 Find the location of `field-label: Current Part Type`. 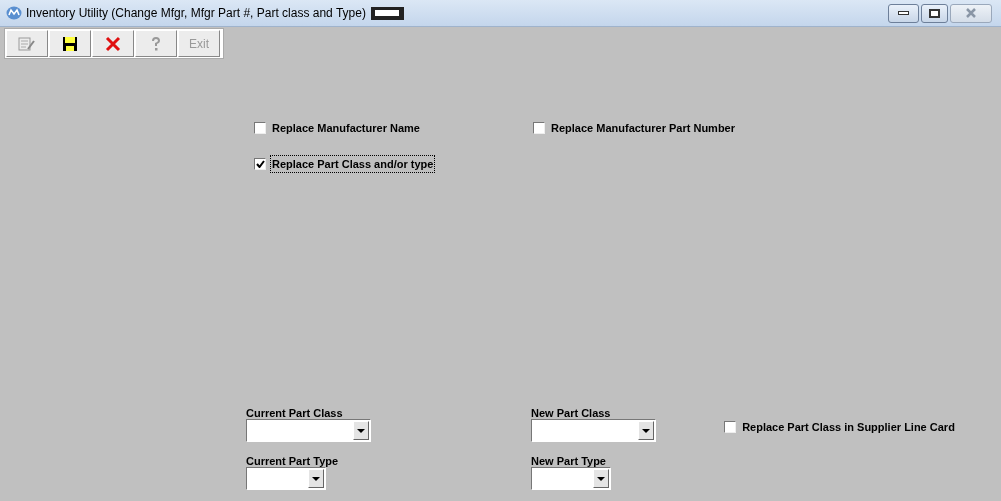

field-label: Current Part Type is located at coordinates (293, 461).